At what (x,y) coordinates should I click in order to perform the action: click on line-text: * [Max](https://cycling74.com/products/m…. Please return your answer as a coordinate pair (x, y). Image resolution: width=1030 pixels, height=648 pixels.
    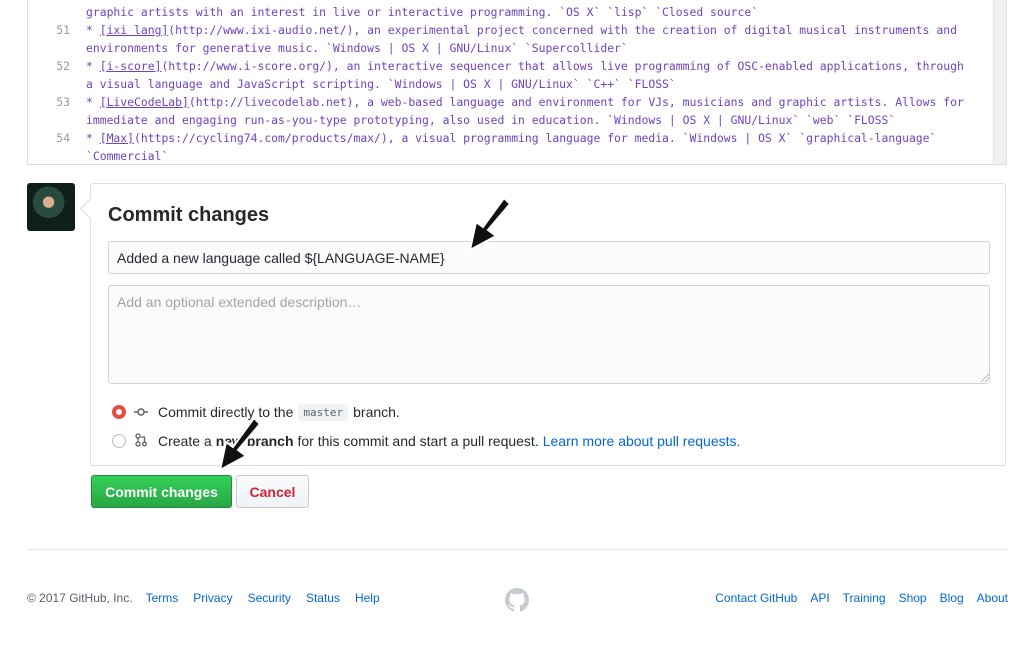
    Looking at the image, I should click on (511, 138).